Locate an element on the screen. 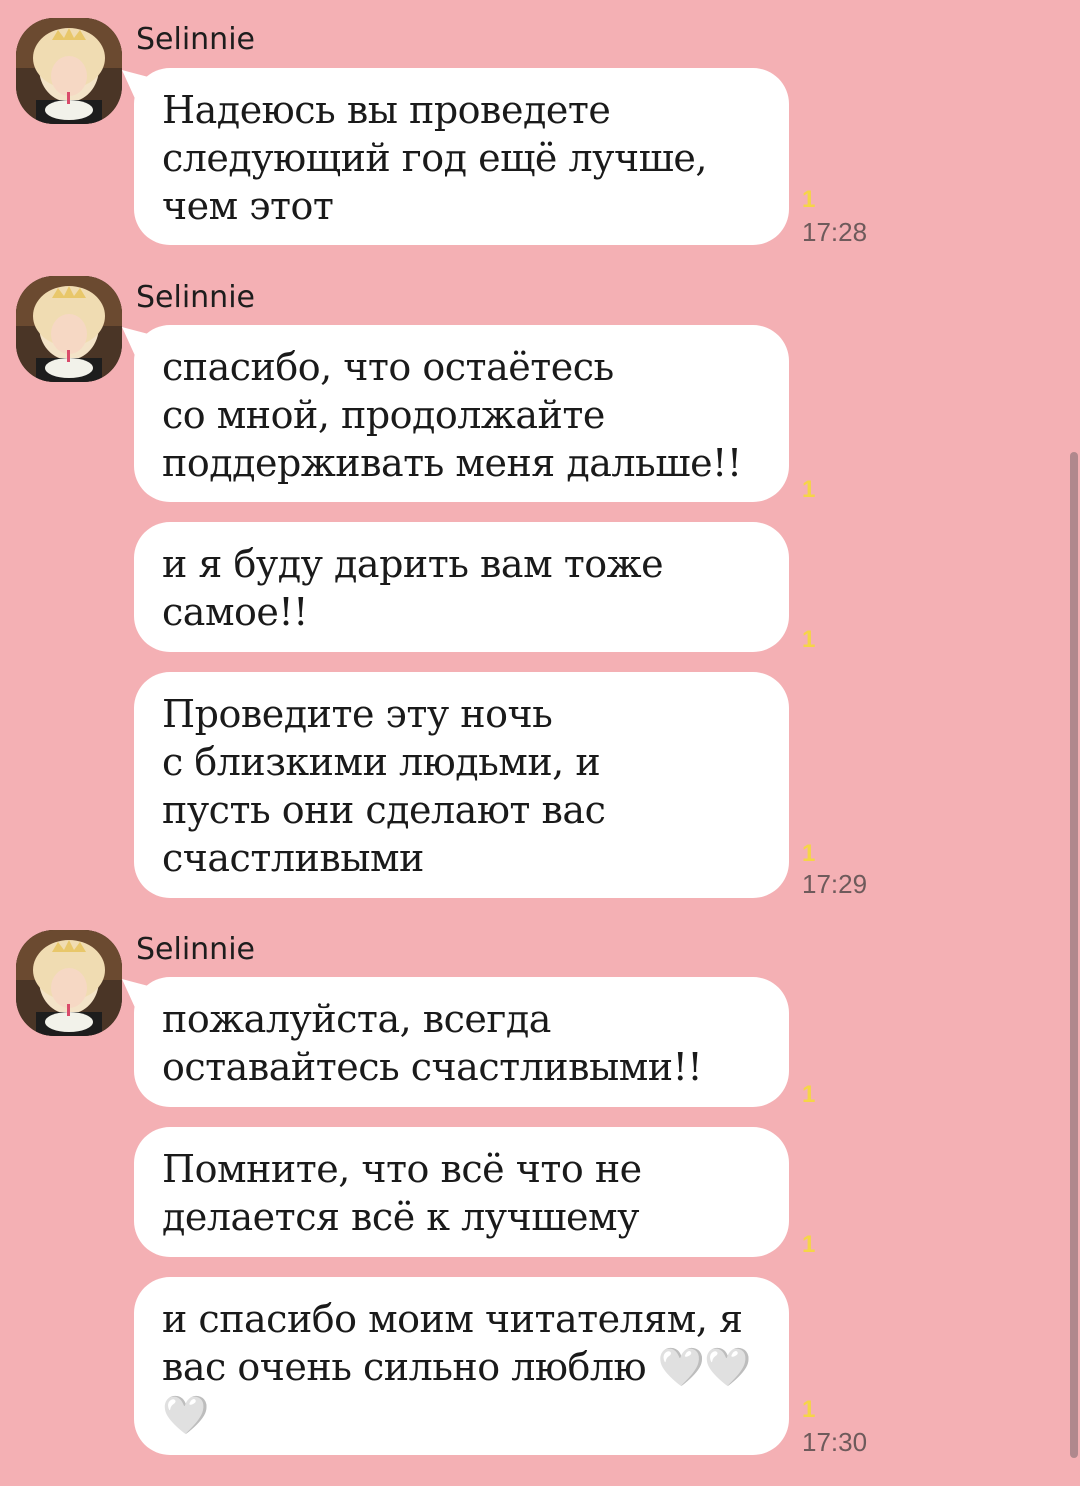  message-timestamp: 17:28 is located at coordinates (835, 232).